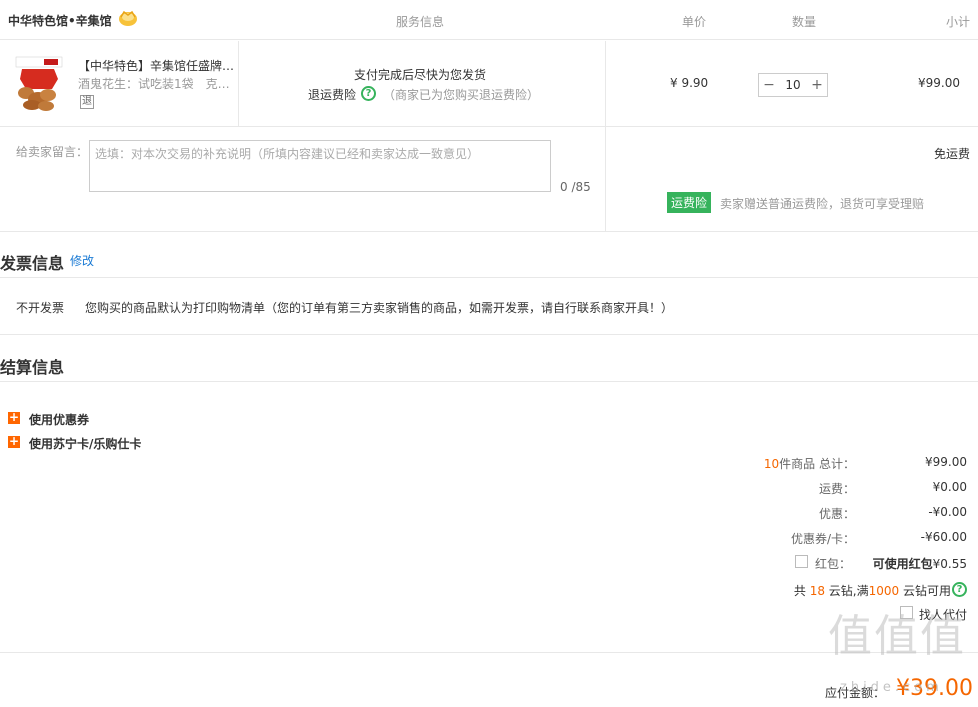  What do you see at coordinates (939, 83) in the screenshot?
I see `item-subtotal: ¥99.00` at bounding box center [939, 83].